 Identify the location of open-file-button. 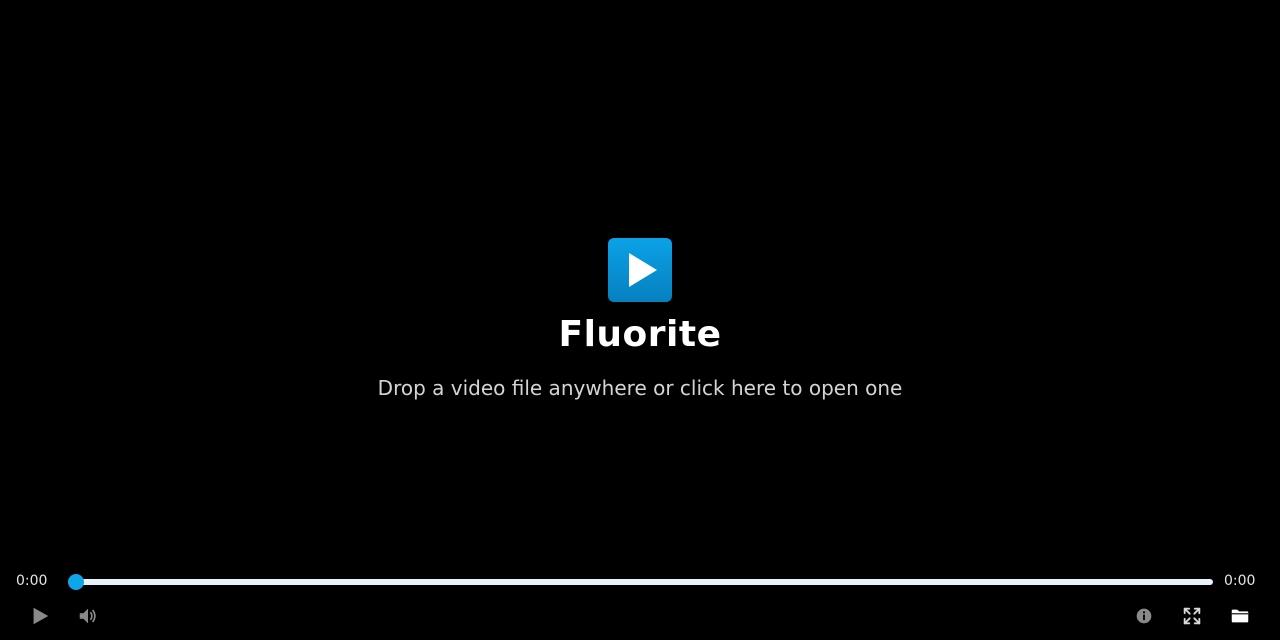
(1240, 616).